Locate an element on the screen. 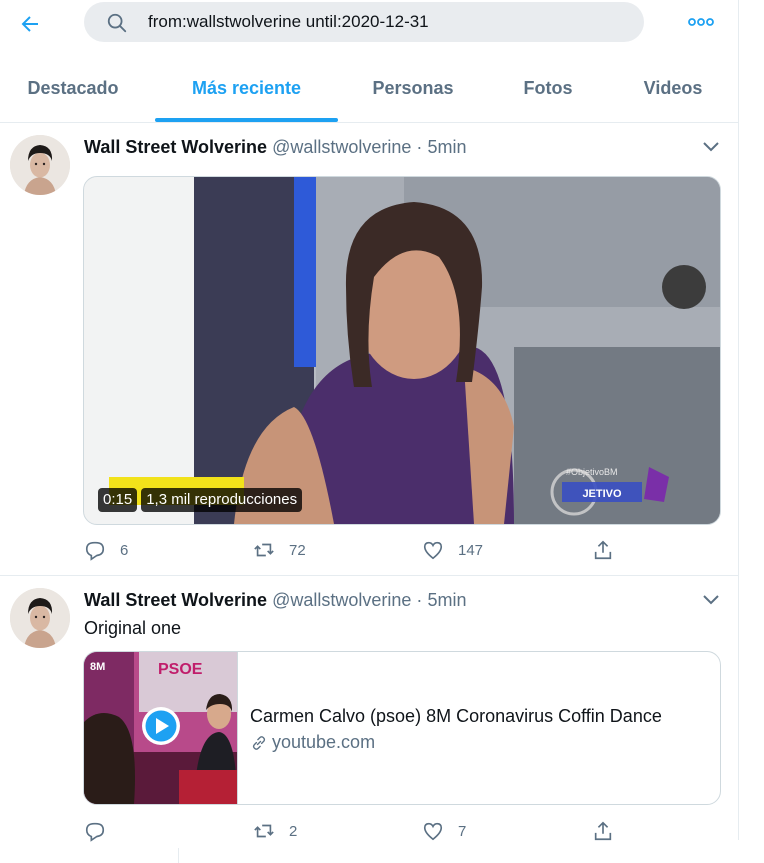 The height and width of the screenshot is (863, 764). back-button is located at coordinates (30, 24).